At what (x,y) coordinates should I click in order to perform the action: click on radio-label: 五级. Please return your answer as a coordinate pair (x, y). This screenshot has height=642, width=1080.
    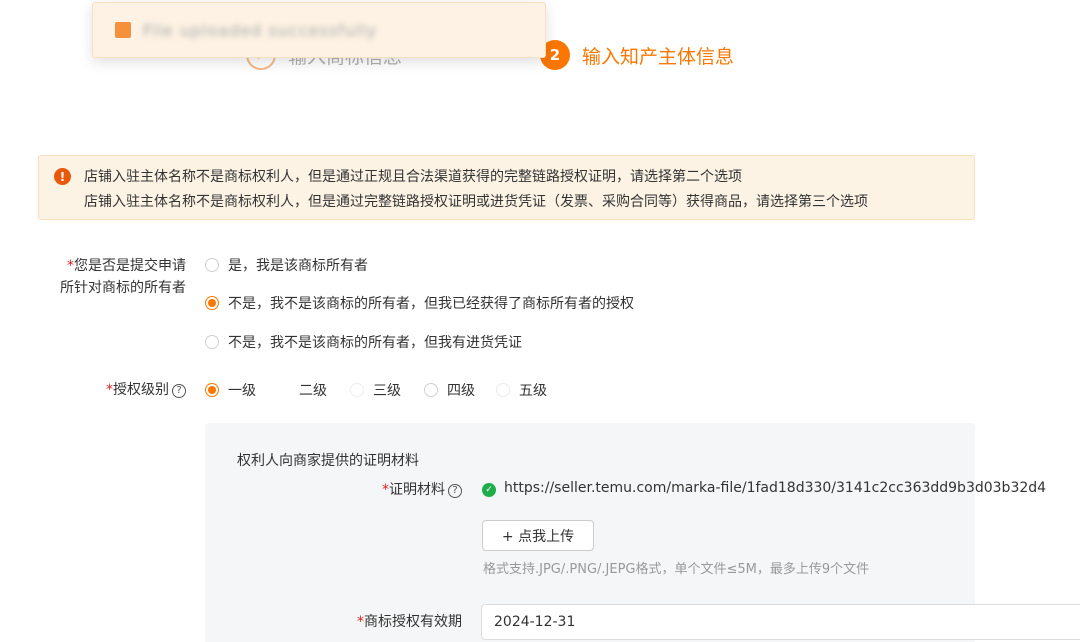
    Looking at the image, I should click on (533, 391).